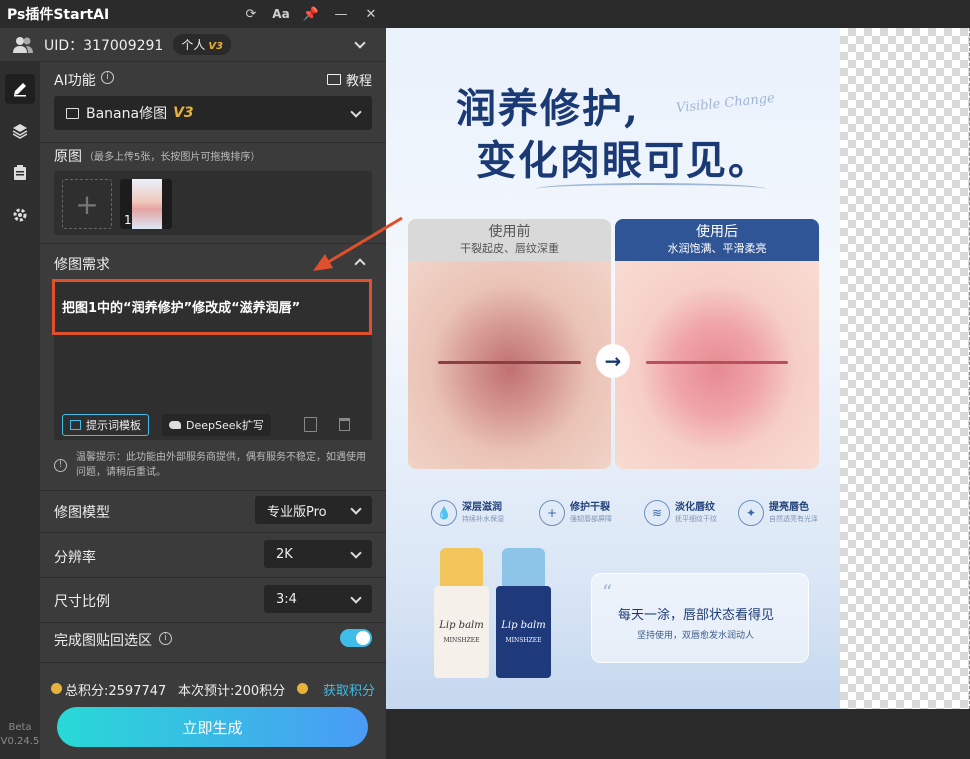  Describe the element at coordinates (116, 691) in the screenshot. I see `total-points: 总积分:2597747` at that location.